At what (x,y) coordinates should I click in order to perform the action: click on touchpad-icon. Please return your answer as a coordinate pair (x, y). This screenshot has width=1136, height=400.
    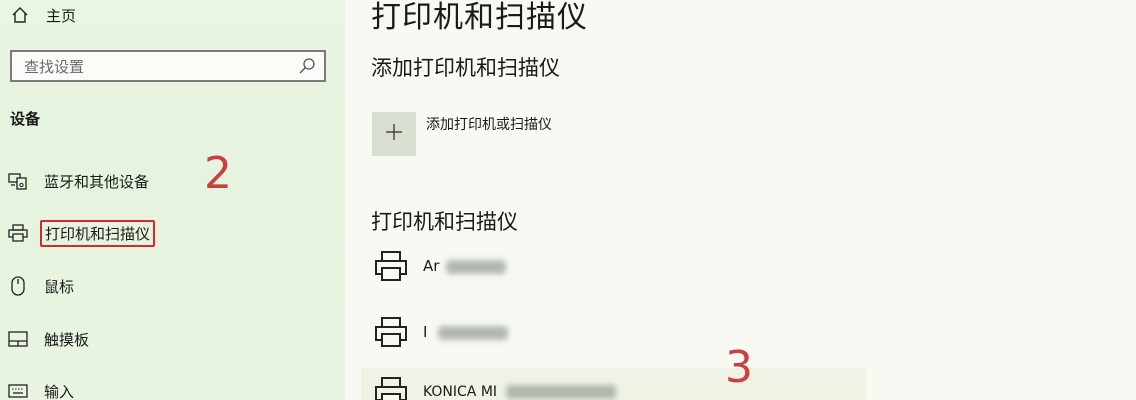
    Looking at the image, I should click on (18, 339).